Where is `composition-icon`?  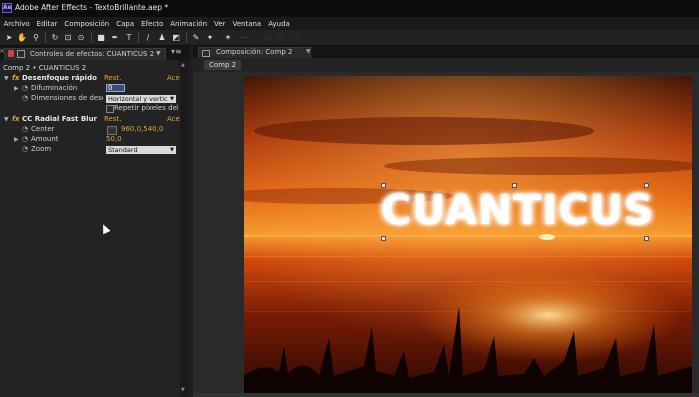 composition-icon is located at coordinates (206, 53).